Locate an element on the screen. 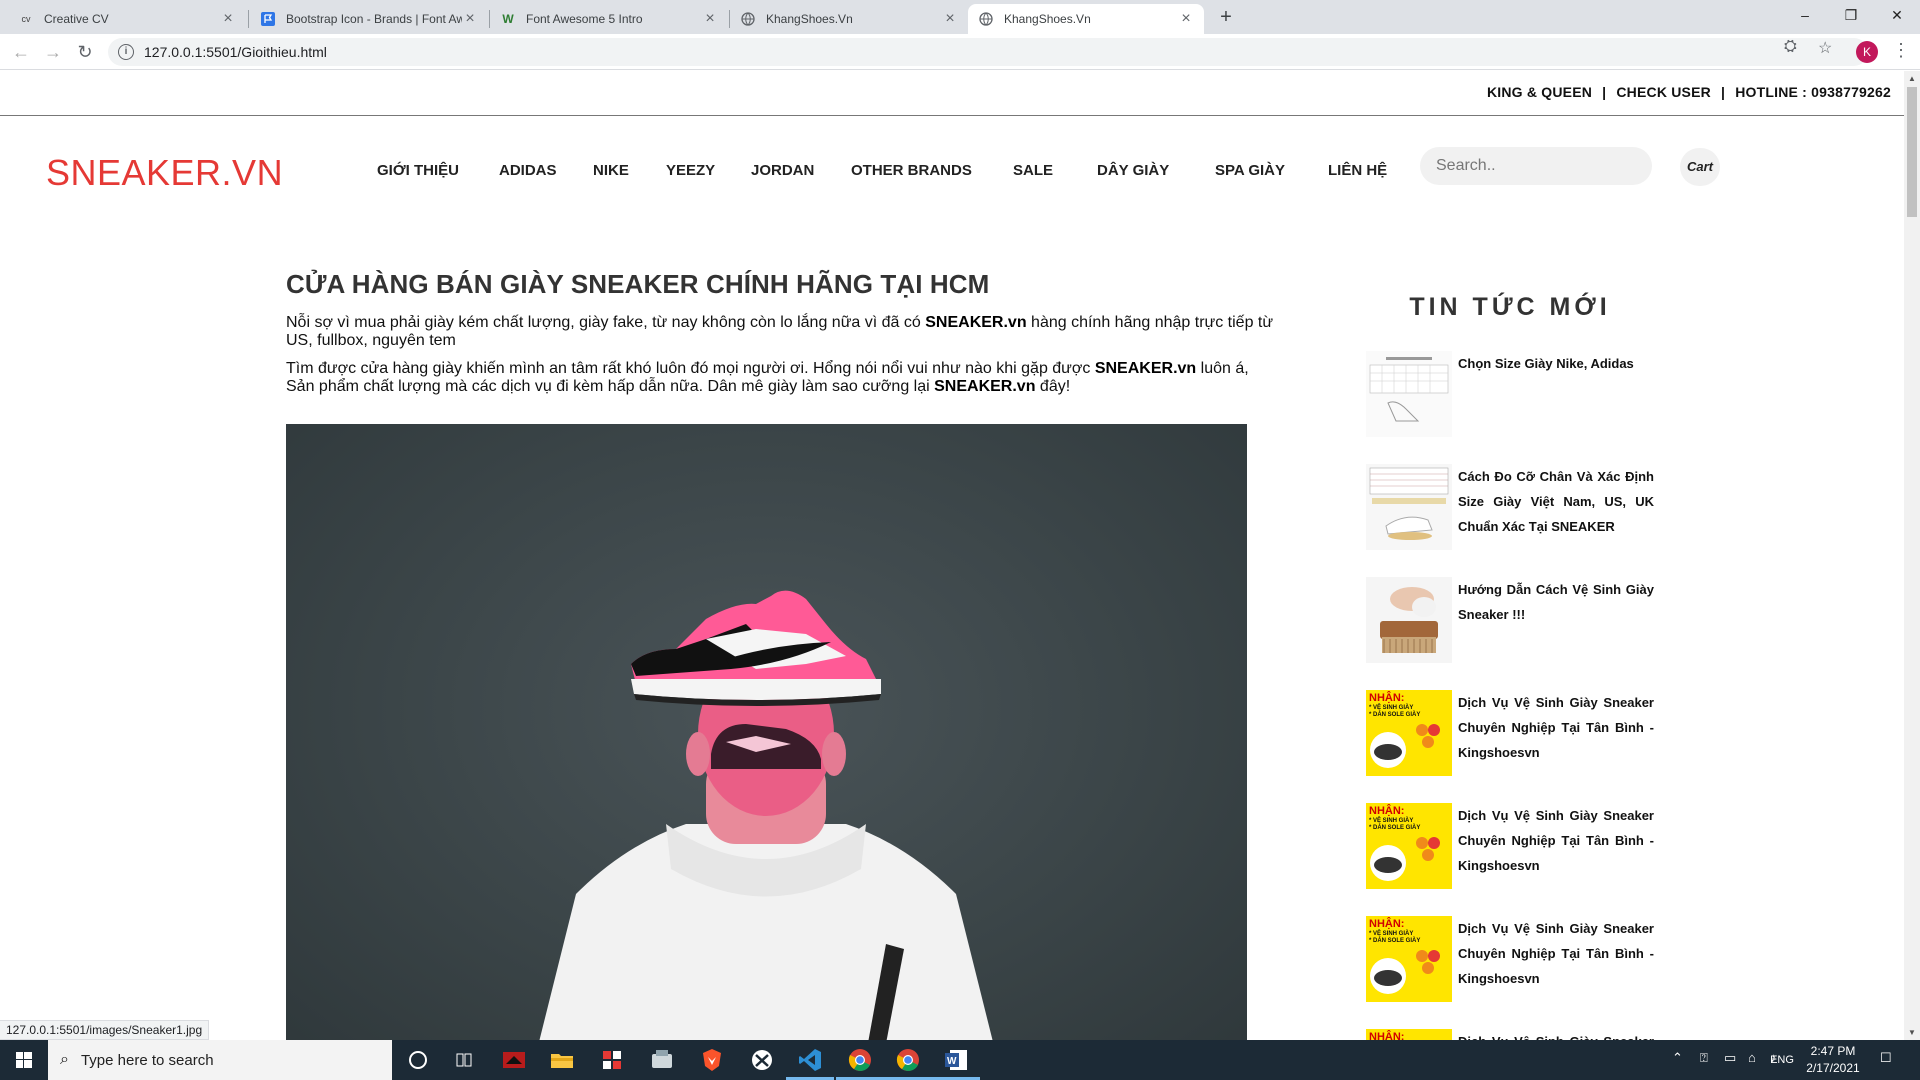 The image size is (1920, 1080). brave-browser-icon is located at coordinates (712, 1060).